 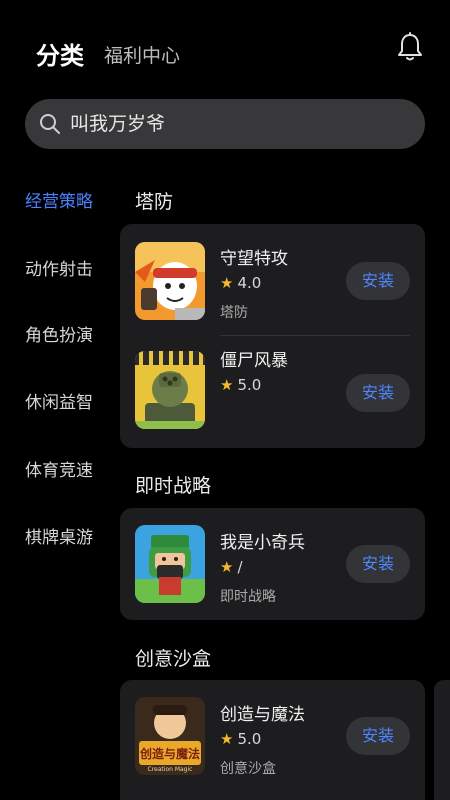 What do you see at coordinates (272, 735) in the screenshot?
I see `app-item: 创造与魔法 Creation Magic 创造与魔法 ★ 5.0 创意沙盒 安装` at bounding box center [272, 735].